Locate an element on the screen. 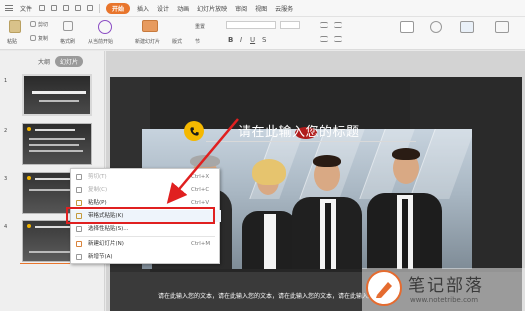  play-icon is located at coordinates (105, 27).